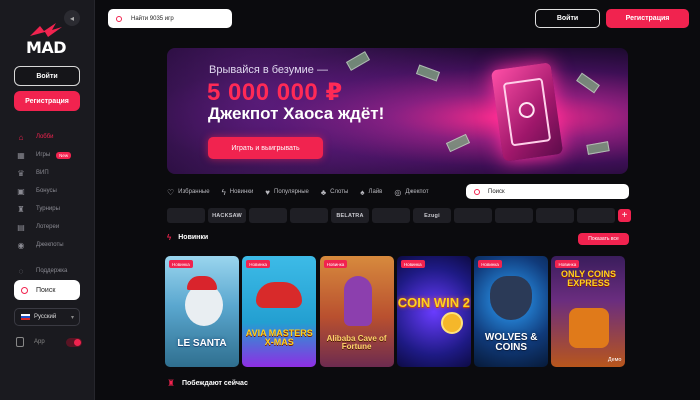  What do you see at coordinates (398, 192) in the screenshot?
I see `jackpot-icon: ◎` at bounding box center [398, 192].